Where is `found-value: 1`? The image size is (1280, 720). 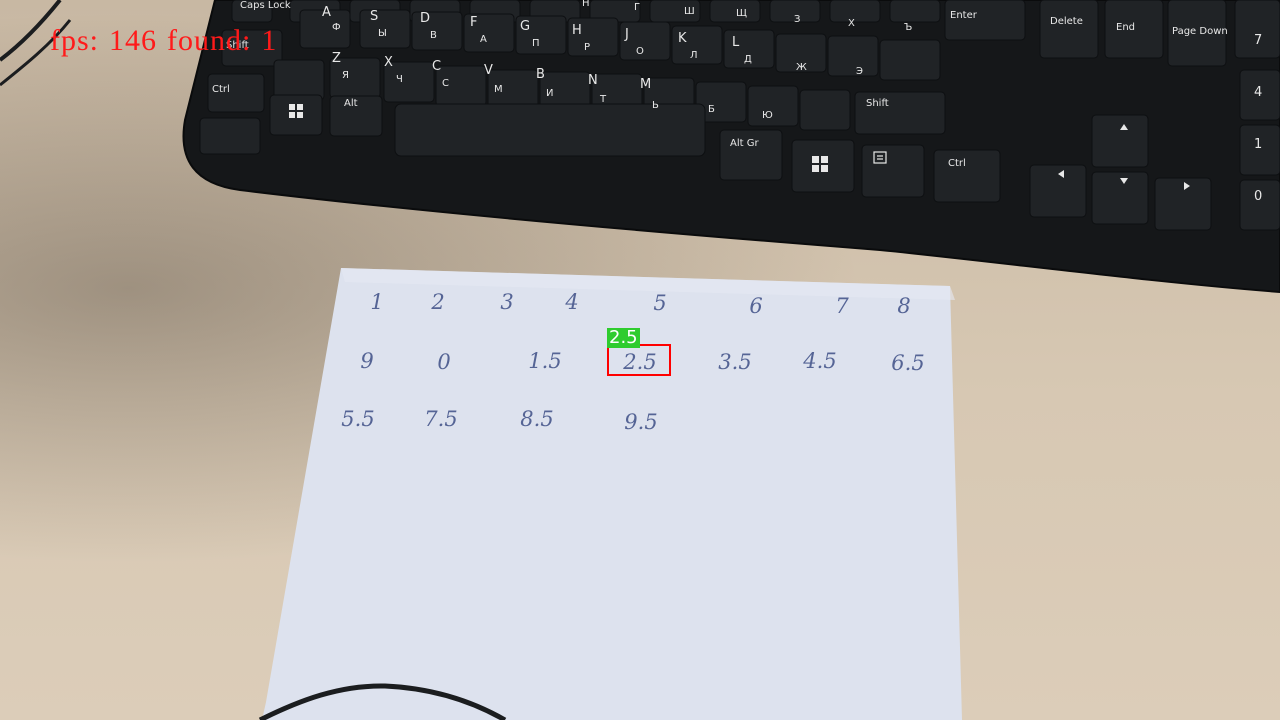 found-value: 1 is located at coordinates (269, 40).